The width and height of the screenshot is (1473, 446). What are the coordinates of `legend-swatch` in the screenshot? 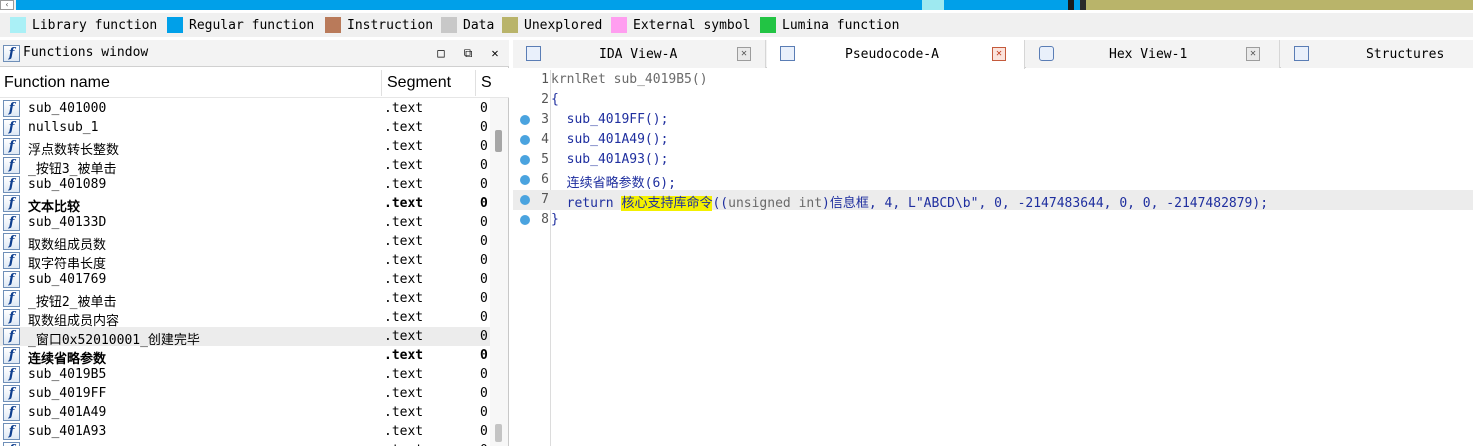 It's located at (768, 25).